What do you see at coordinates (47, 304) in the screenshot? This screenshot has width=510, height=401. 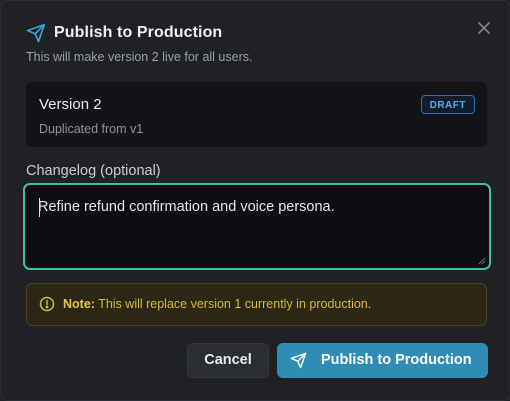 I see `warning-icon` at bounding box center [47, 304].